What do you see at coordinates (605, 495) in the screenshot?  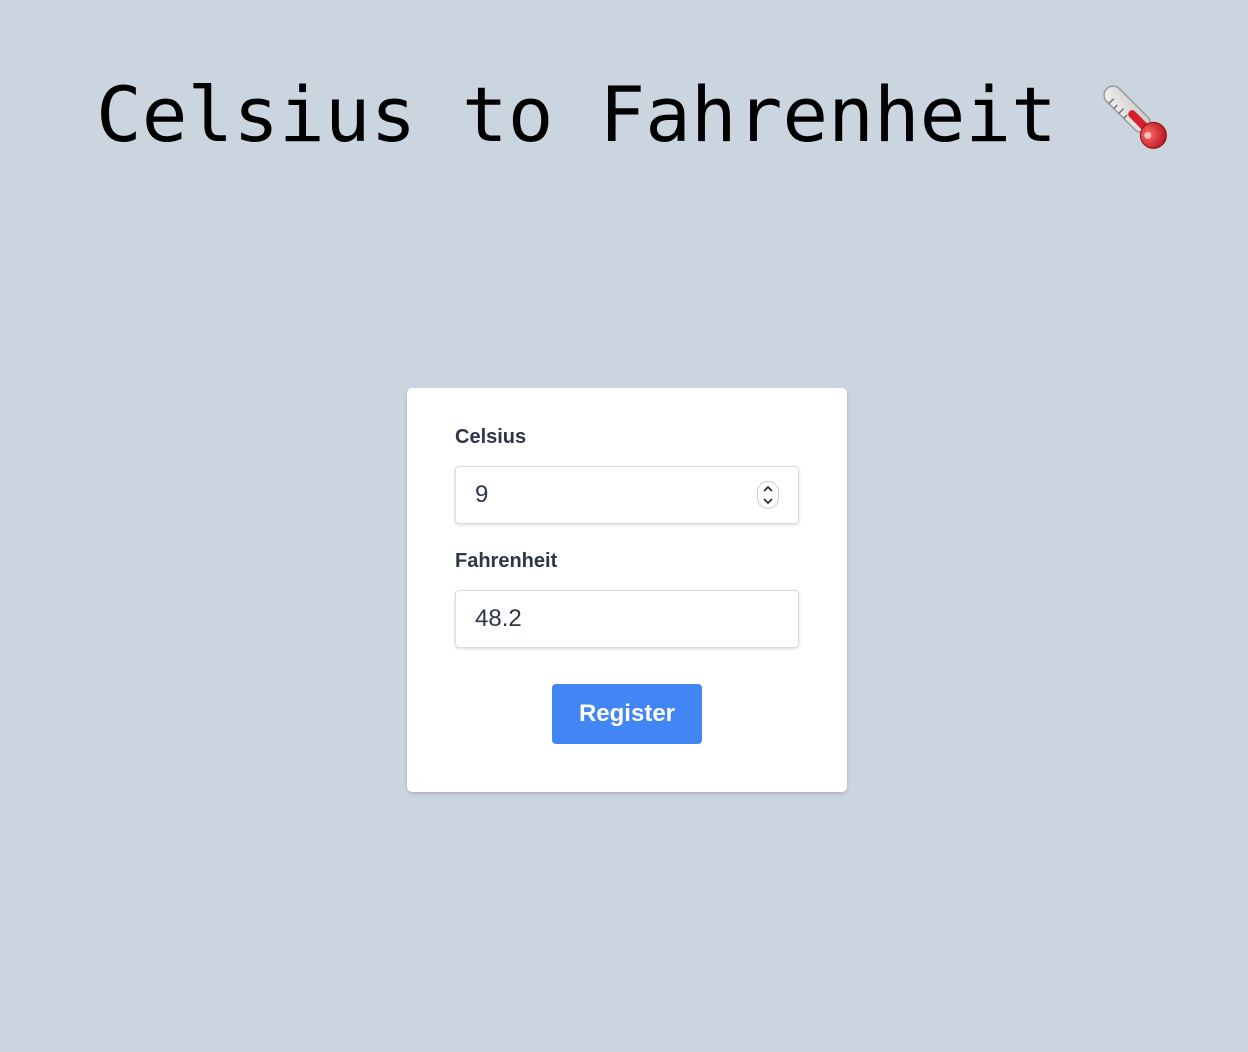 I see `celsius-input` at bounding box center [605, 495].